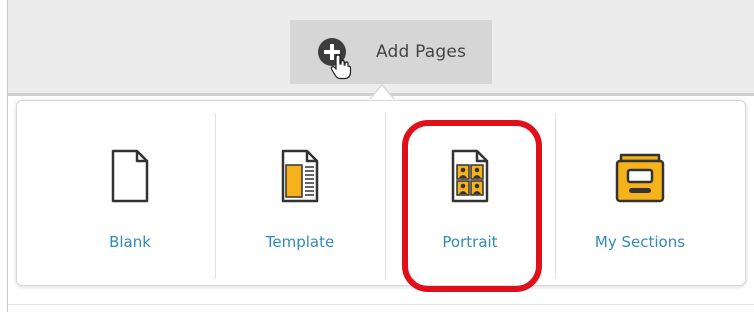 This screenshot has width=754, height=316. I want to click on blank-page-icon, so click(130, 178).